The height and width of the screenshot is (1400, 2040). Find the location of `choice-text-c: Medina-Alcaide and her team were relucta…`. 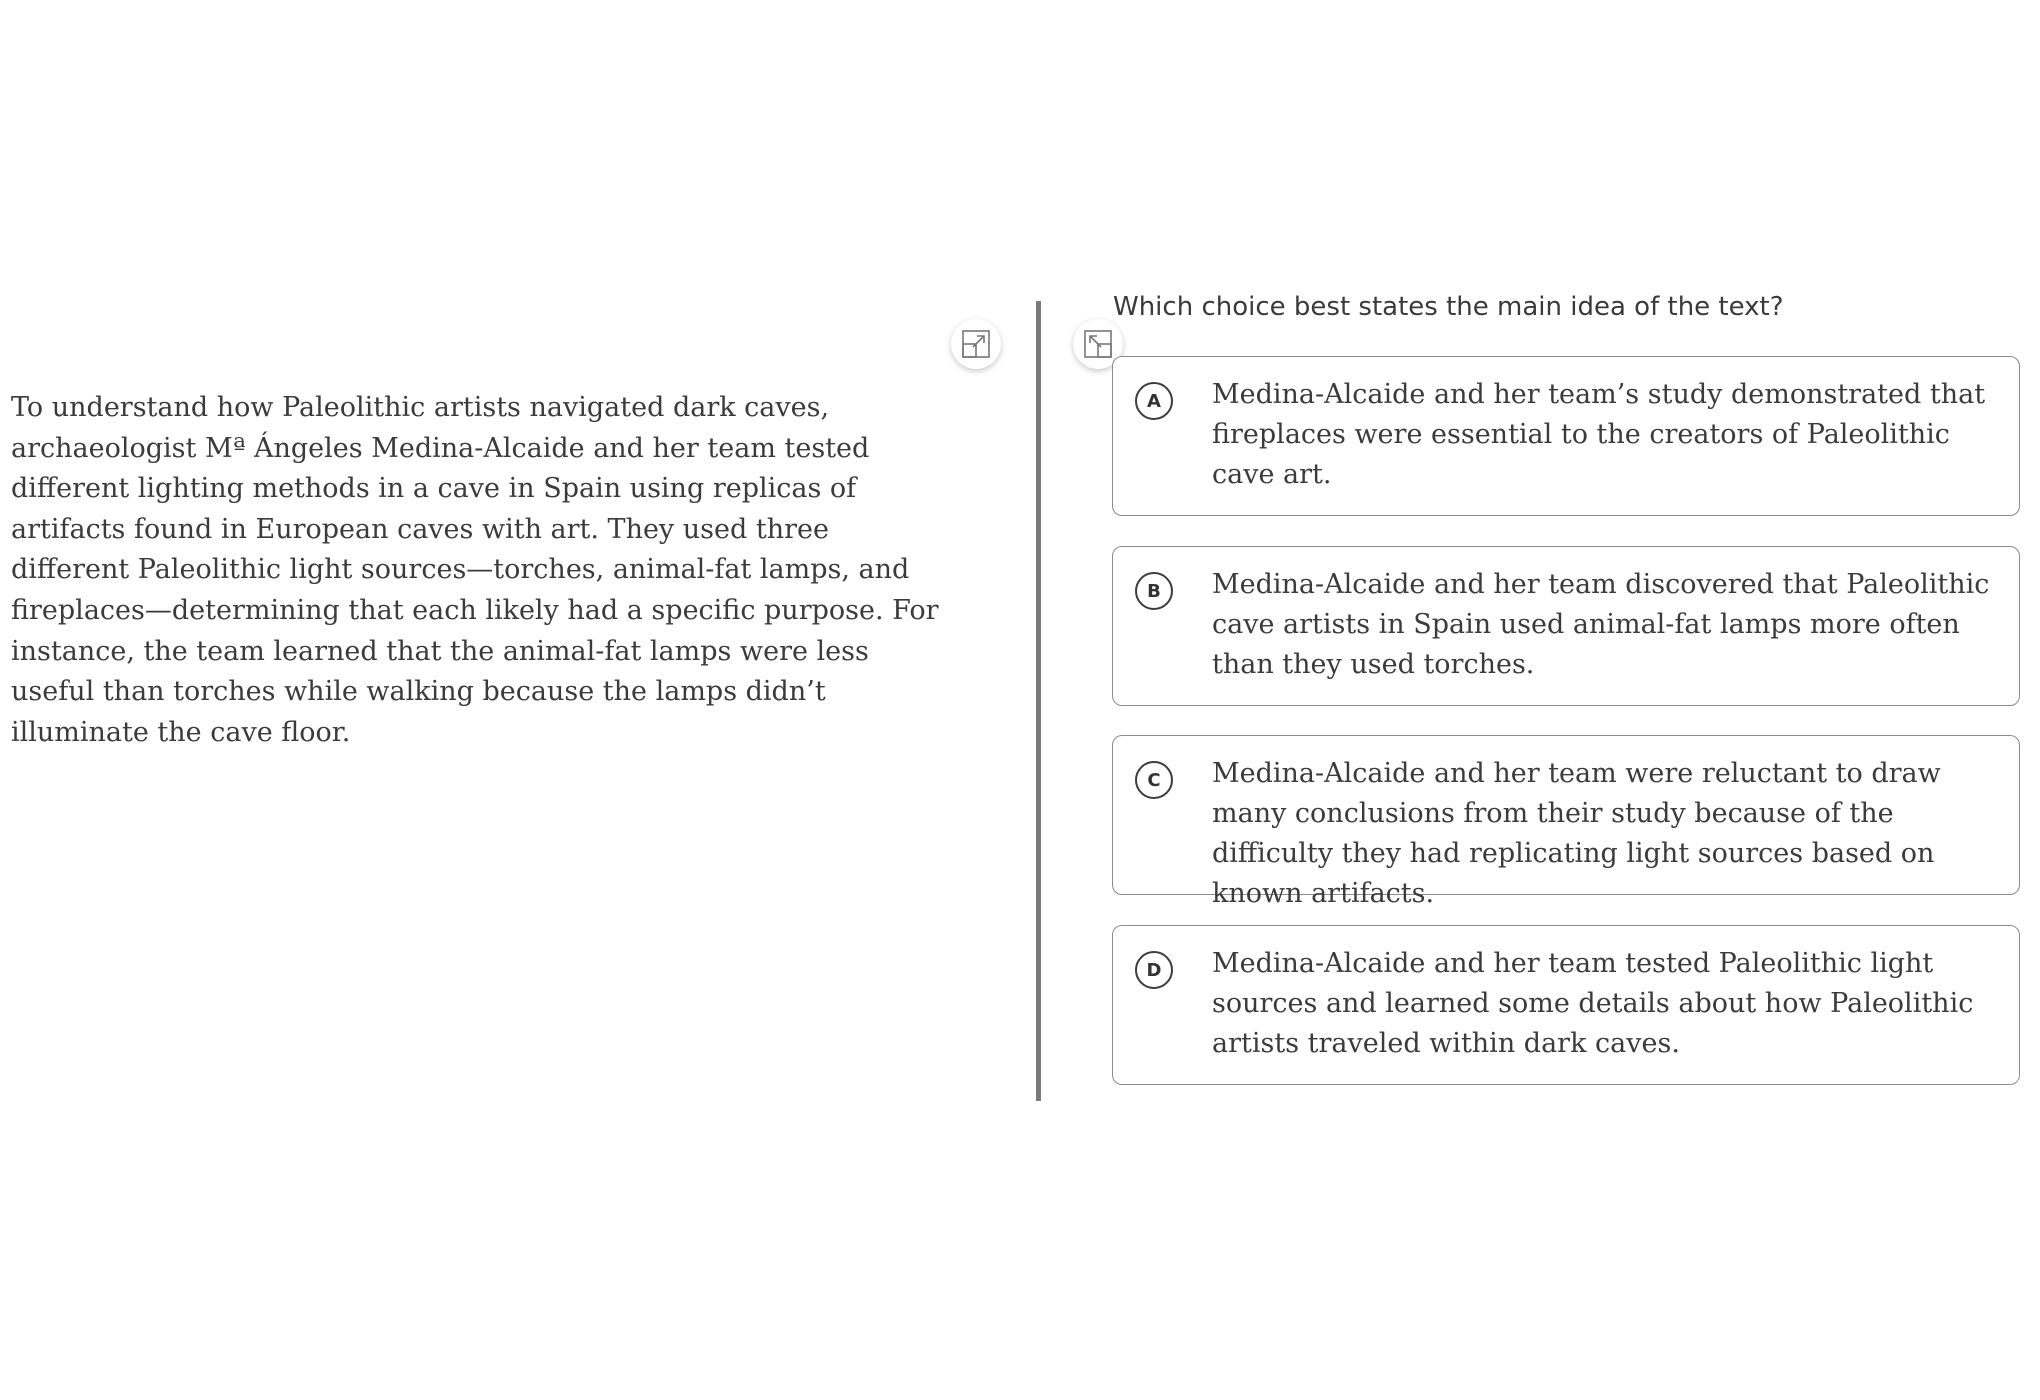

choice-text-c: Medina-Alcaide and her team were relucta… is located at coordinates (1576, 833).